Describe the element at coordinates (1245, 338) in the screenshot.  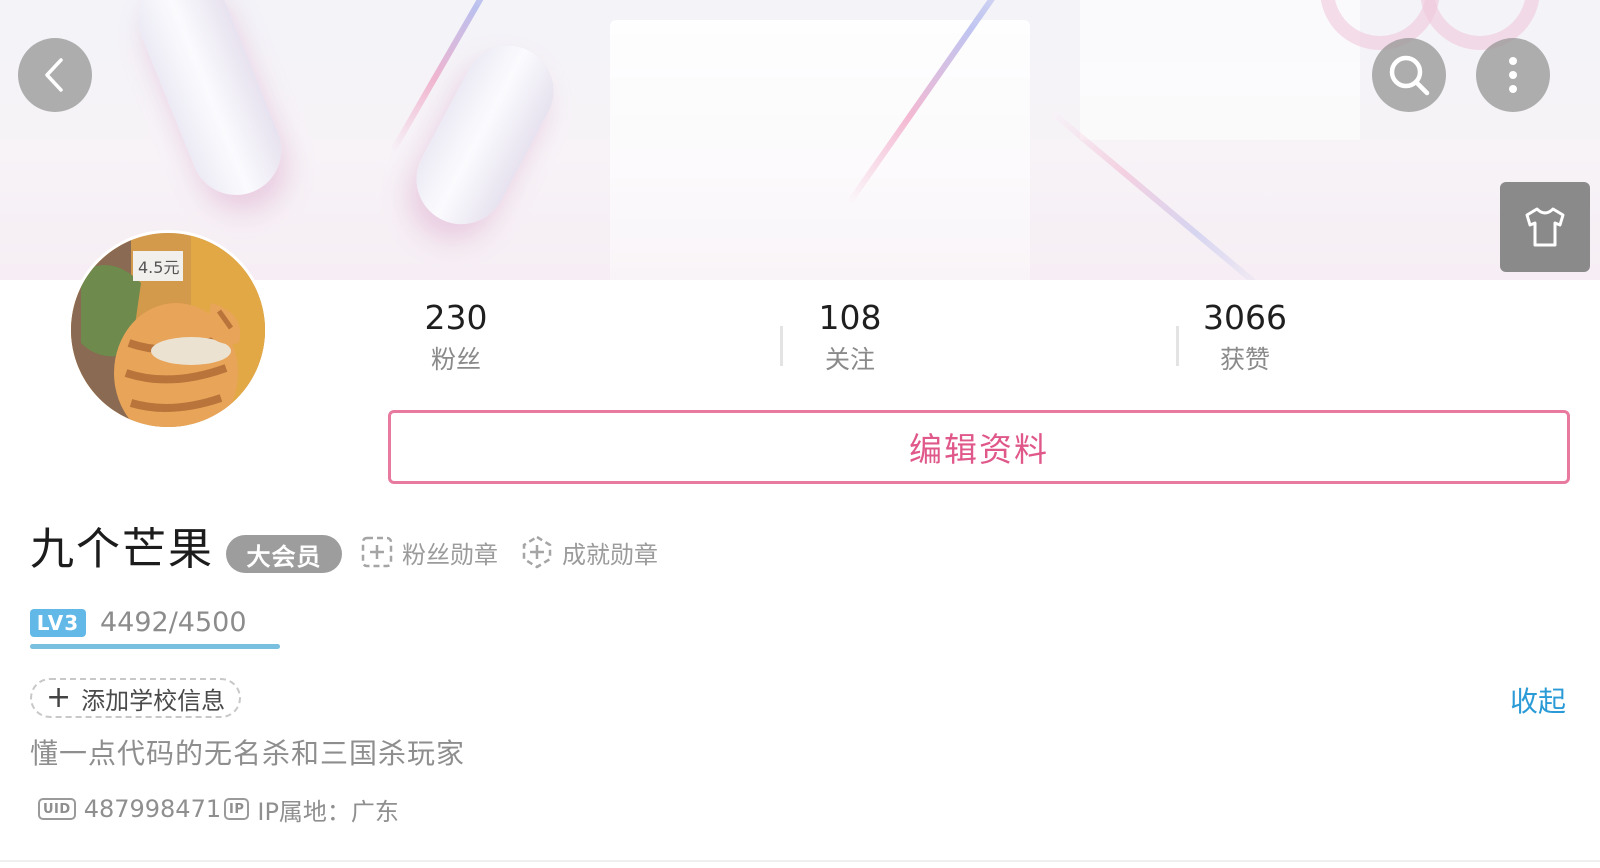
I see `stat-likes: 3066 获赞` at that location.